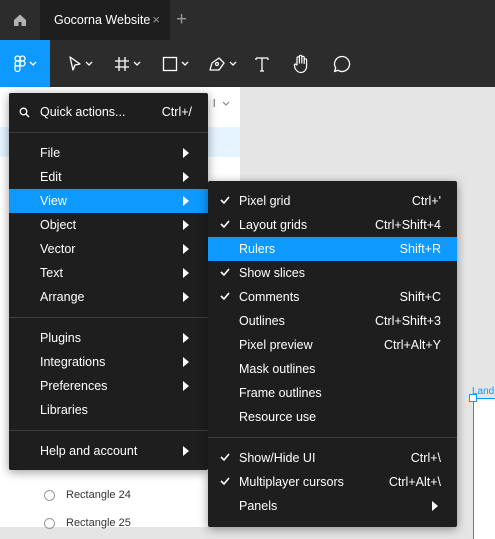  Describe the element at coordinates (269, 297) in the screenshot. I see `menu-item-label: Comments` at that location.